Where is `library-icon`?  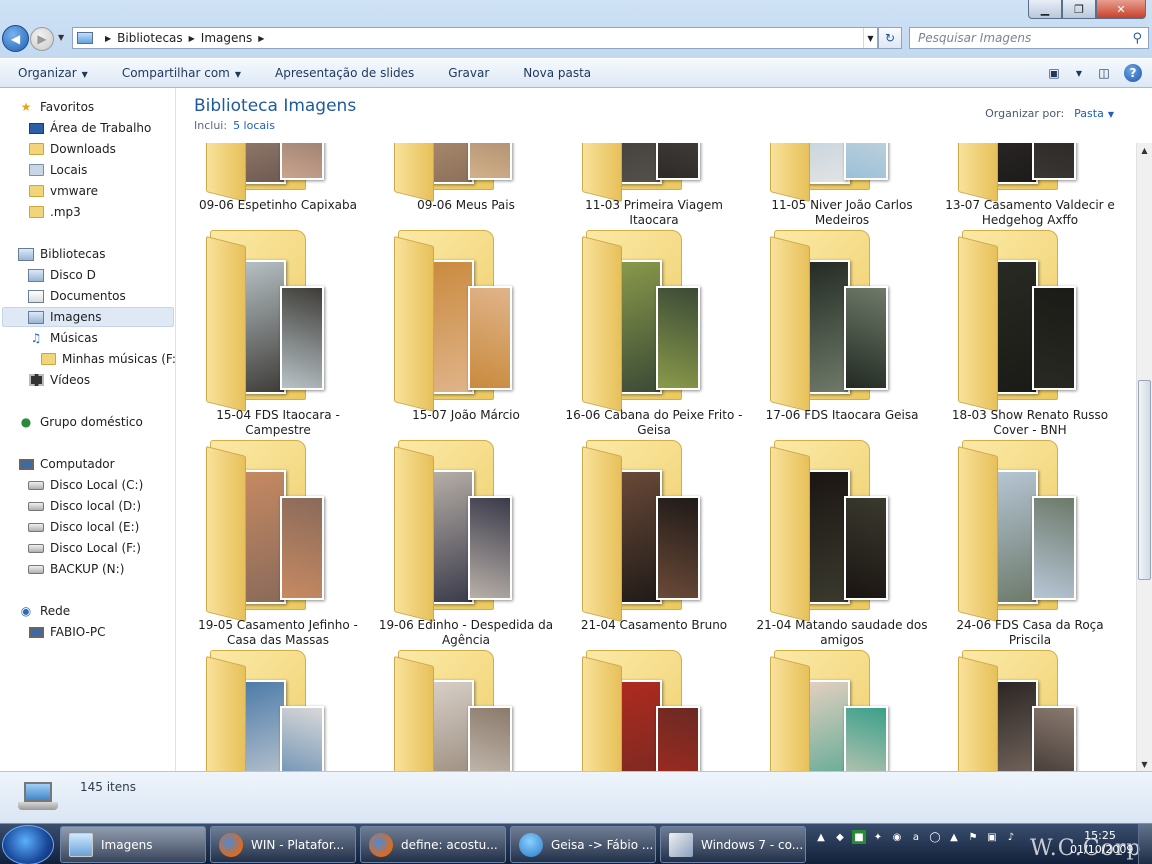 library-icon is located at coordinates (36, 275).